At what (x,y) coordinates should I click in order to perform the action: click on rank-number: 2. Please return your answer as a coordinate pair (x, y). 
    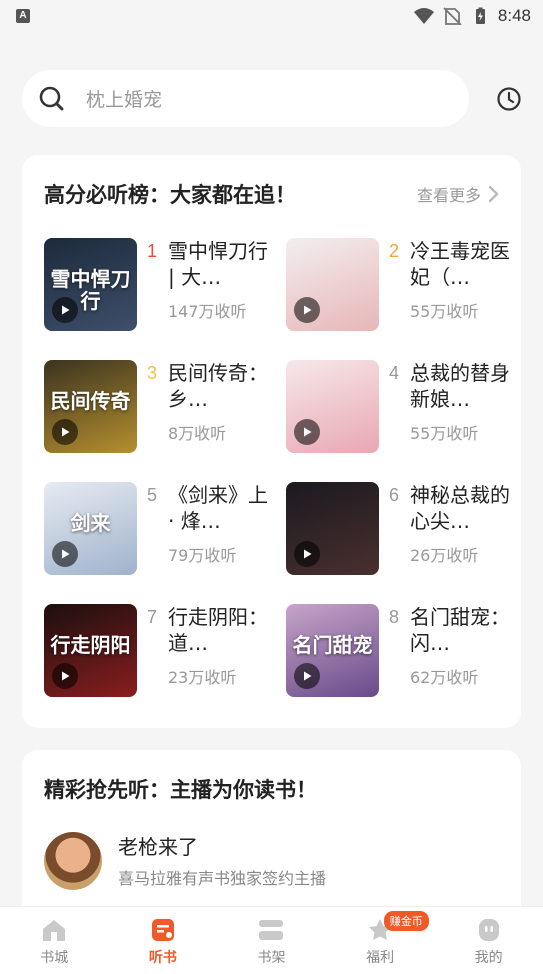
    Looking at the image, I should click on (394, 251).